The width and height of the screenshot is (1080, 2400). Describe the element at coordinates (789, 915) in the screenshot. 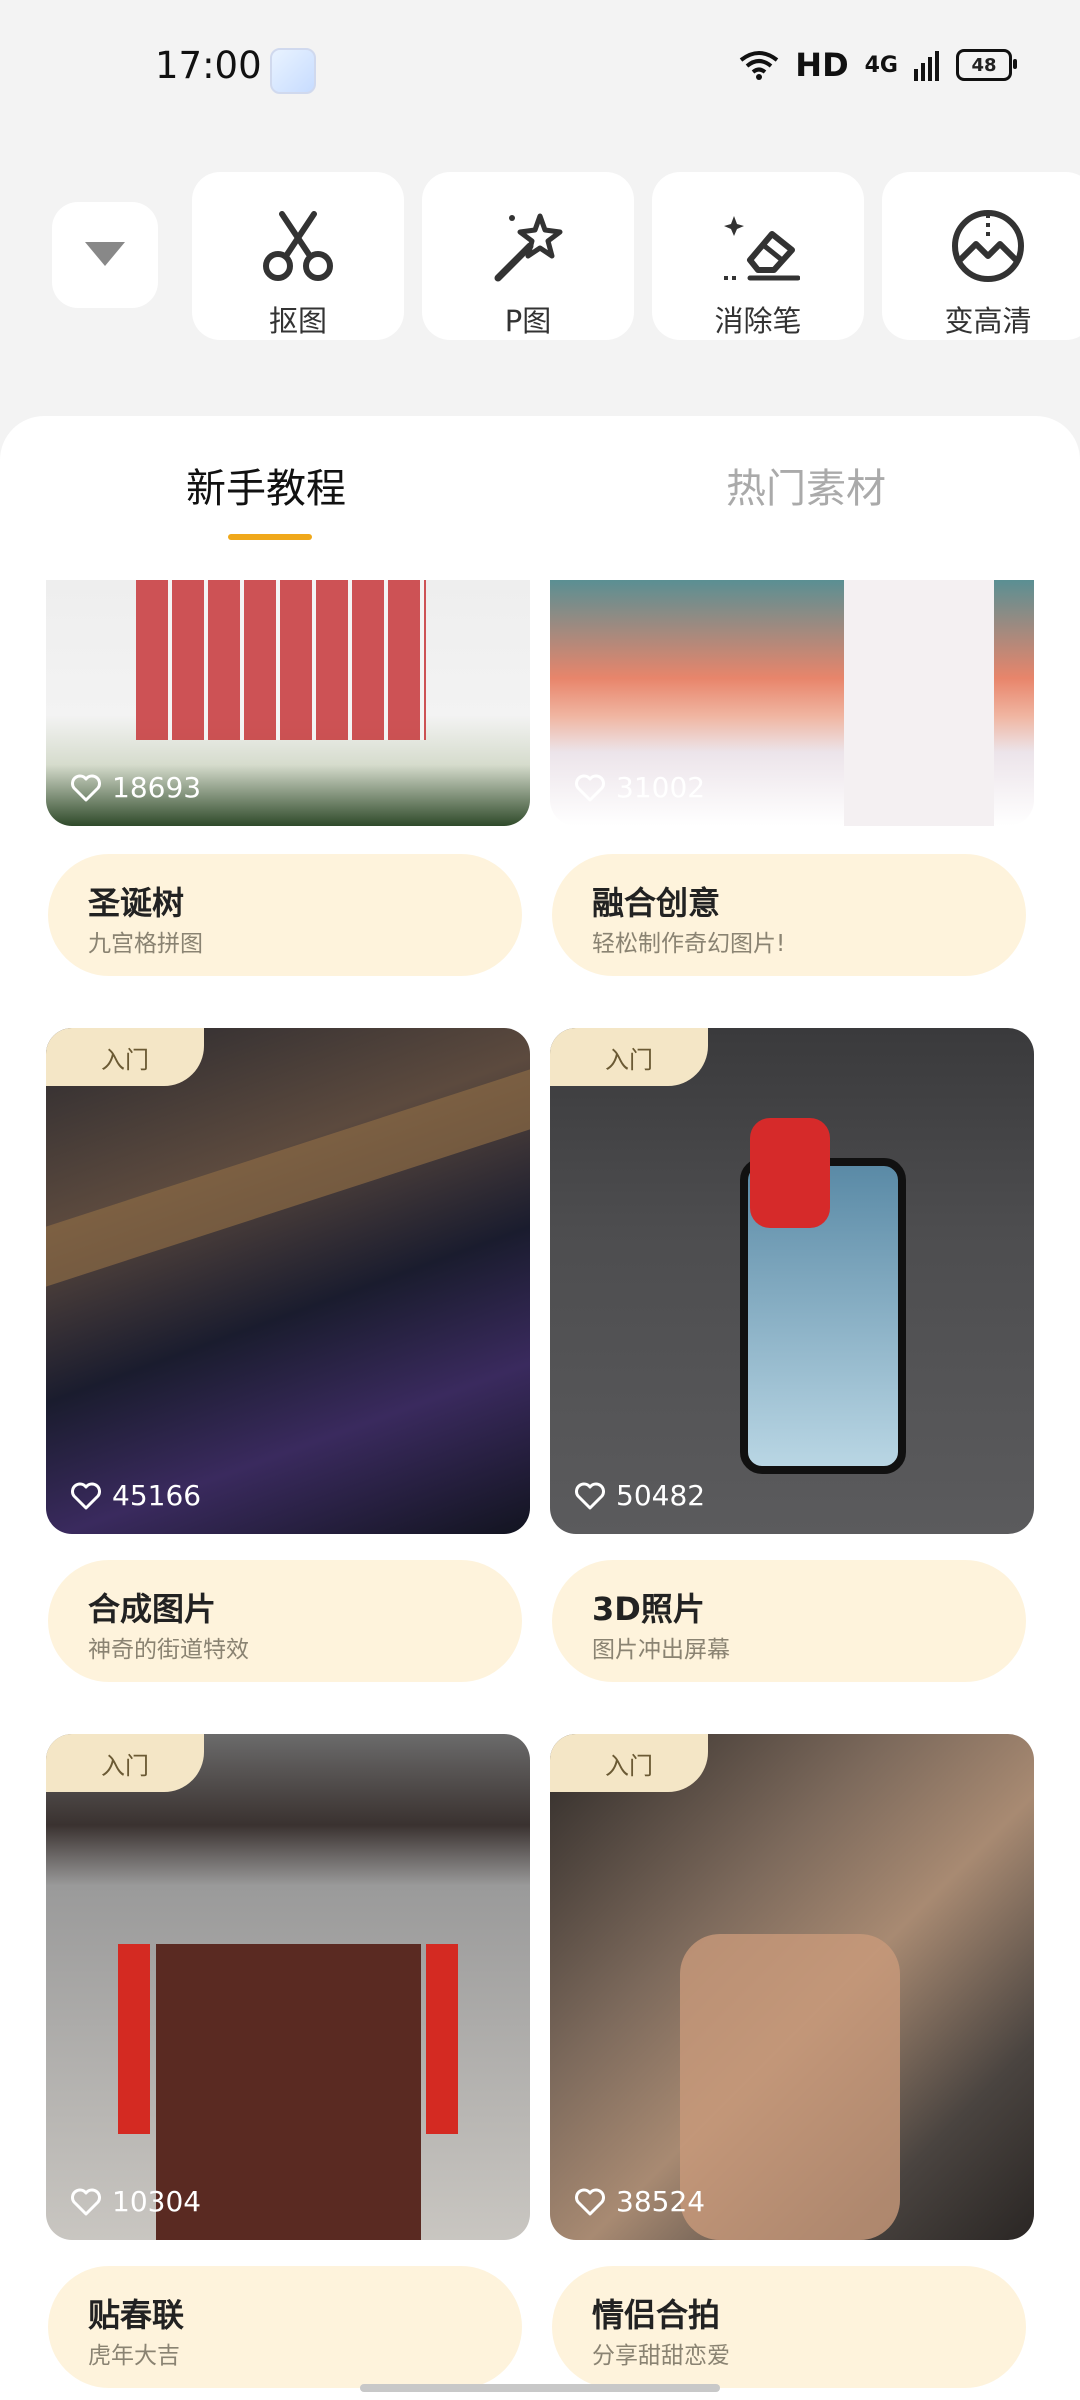

I see `card-info: 融合创意 轻松制作奇幻图片!` at that location.